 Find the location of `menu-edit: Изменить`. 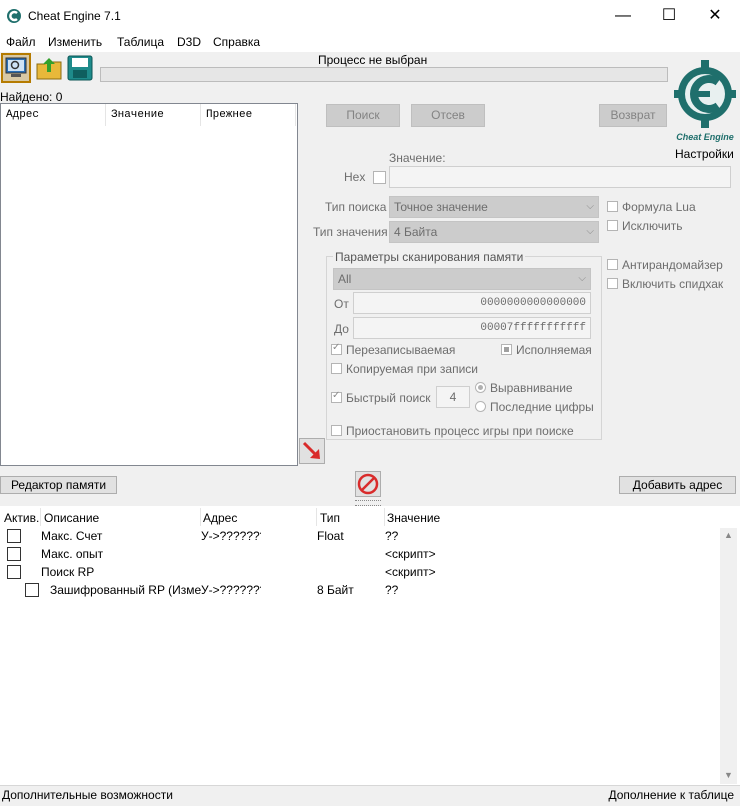

menu-edit: Изменить is located at coordinates (75, 42).